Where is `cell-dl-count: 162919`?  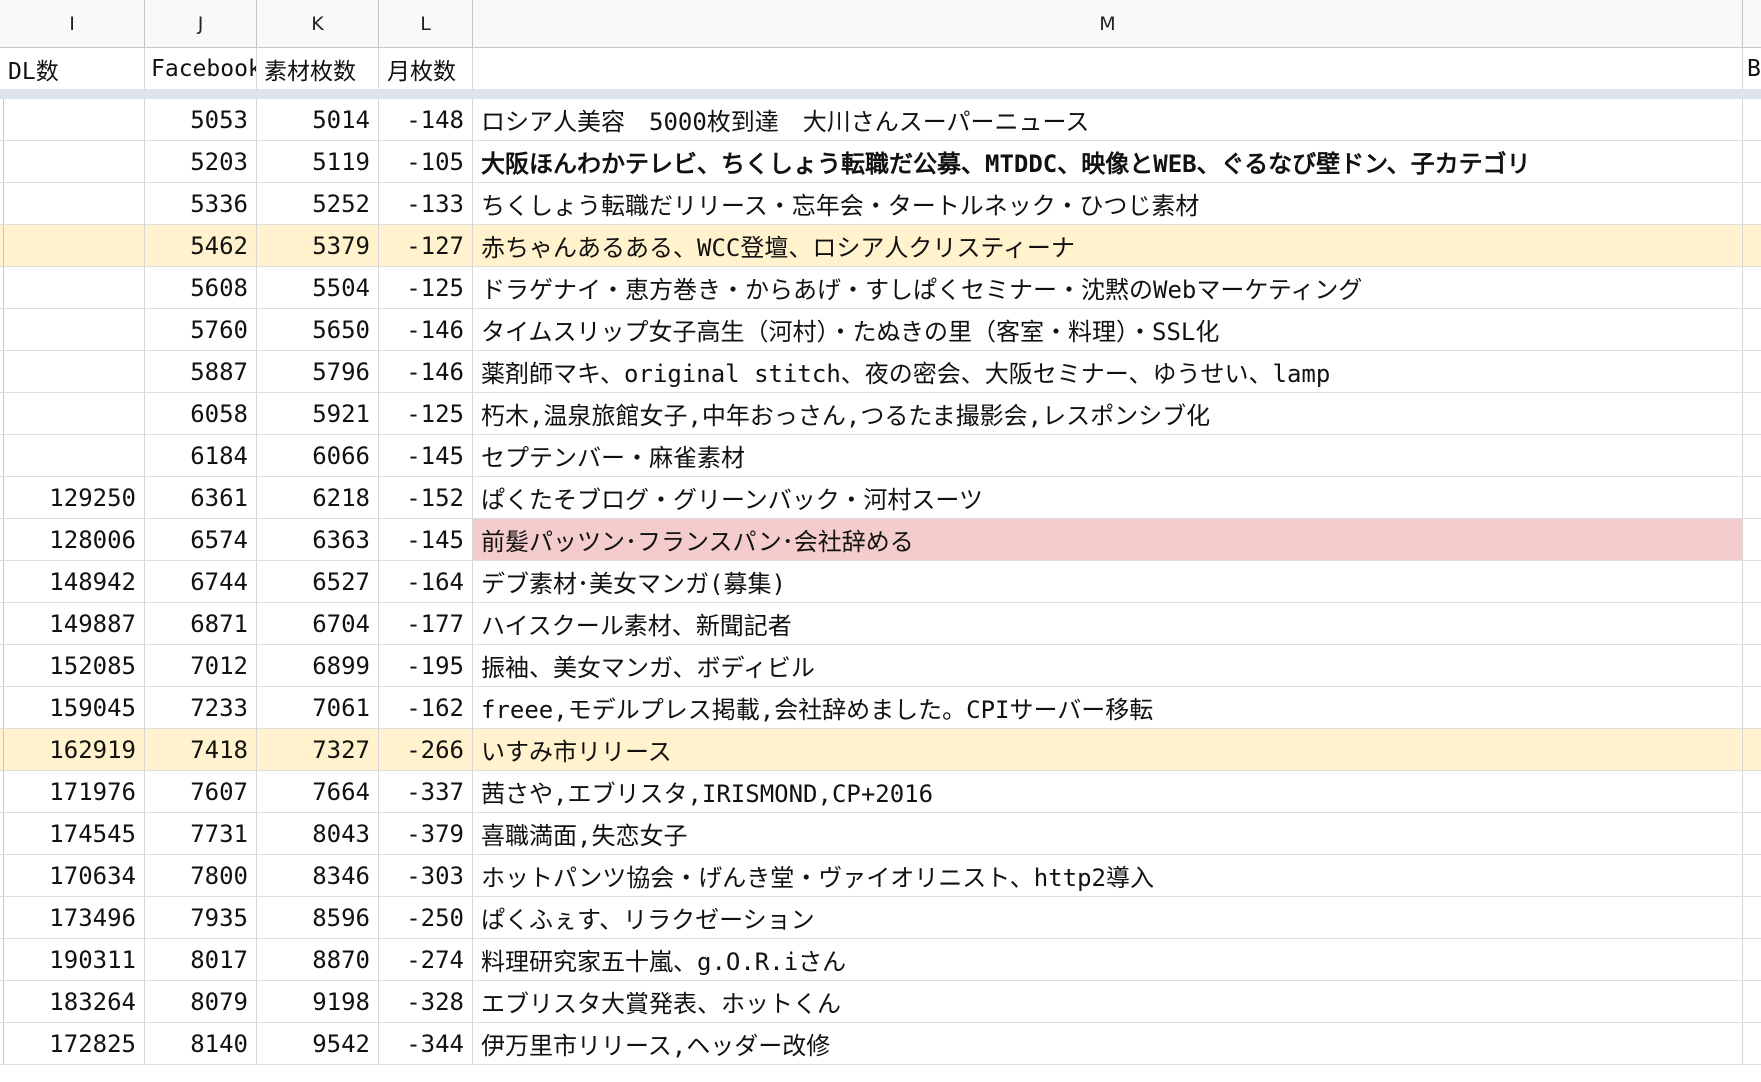 cell-dl-count: 162919 is located at coordinates (74, 749).